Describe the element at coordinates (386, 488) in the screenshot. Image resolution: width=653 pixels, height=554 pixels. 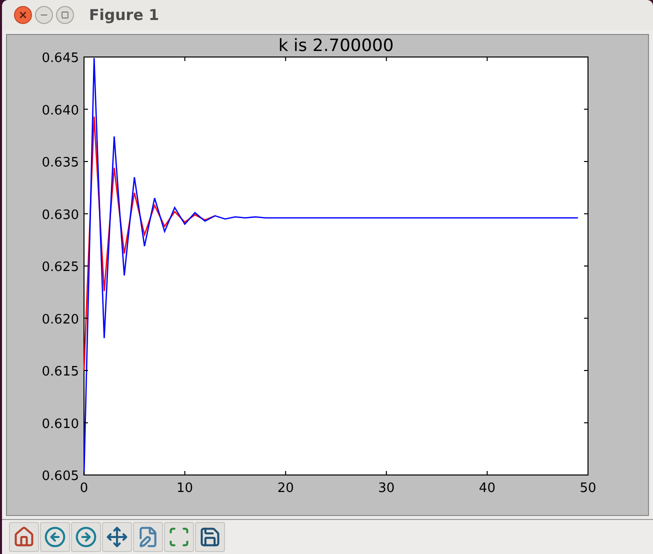
I see `x-tick-label: 30` at that location.